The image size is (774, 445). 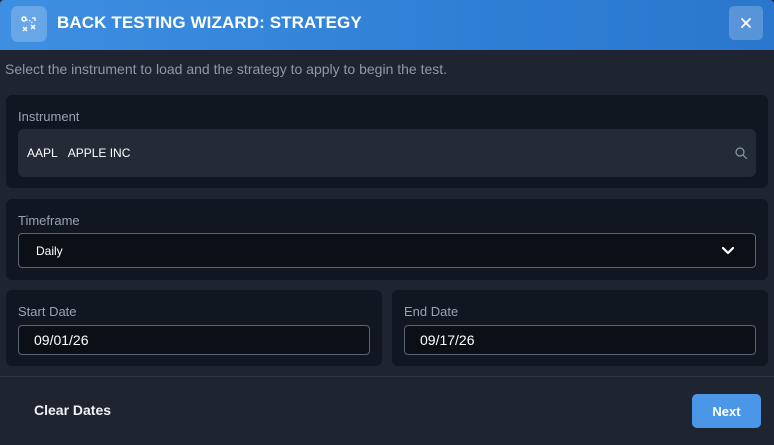 I want to click on instrument-symbol: AAPL, so click(x=42, y=153).